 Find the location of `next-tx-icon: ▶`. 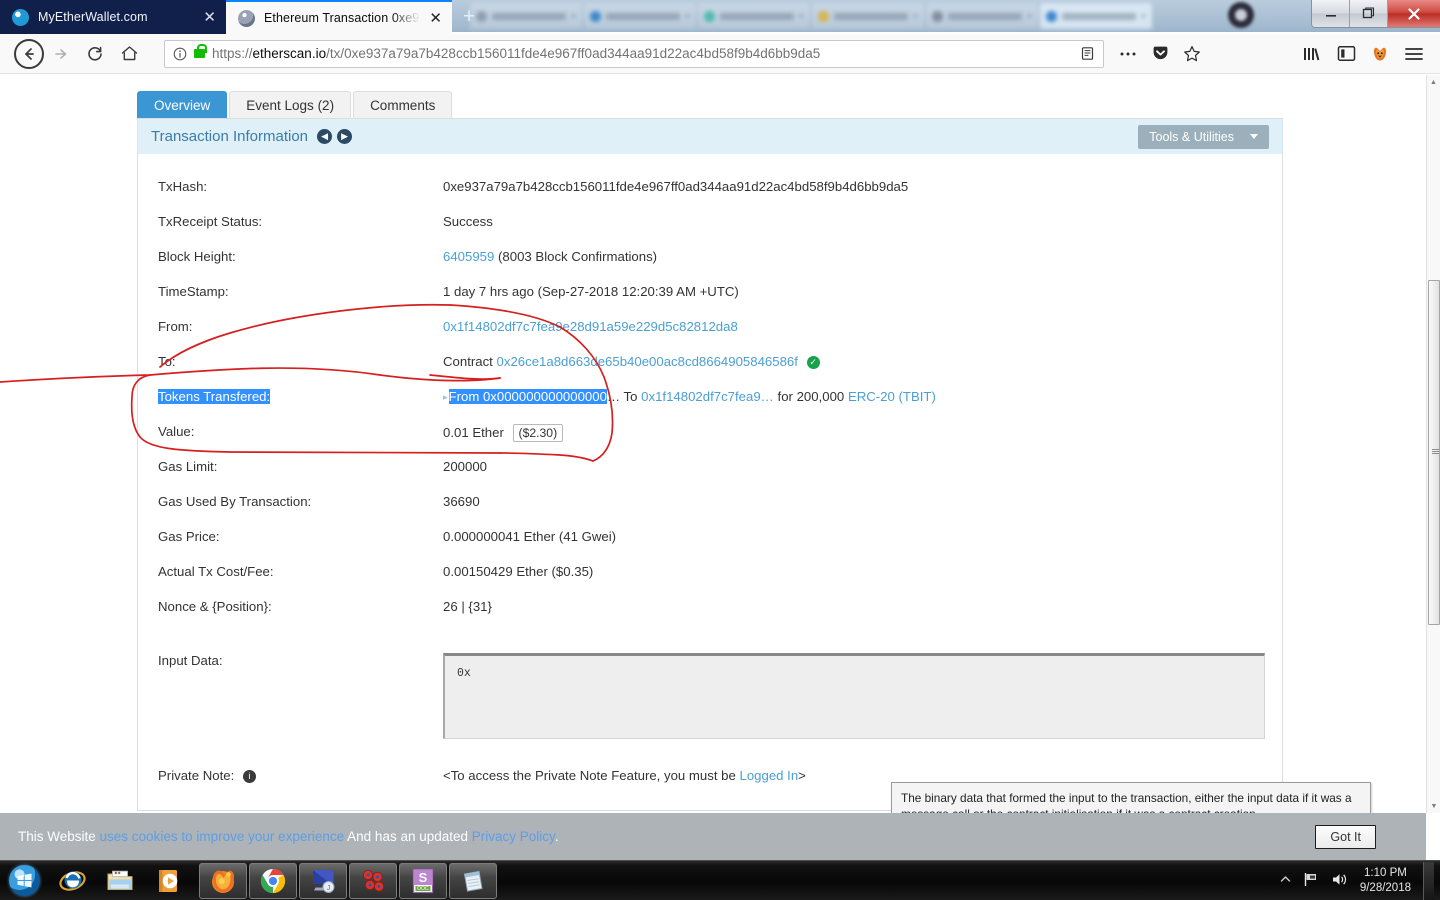

next-tx-icon: ▶ is located at coordinates (345, 136).